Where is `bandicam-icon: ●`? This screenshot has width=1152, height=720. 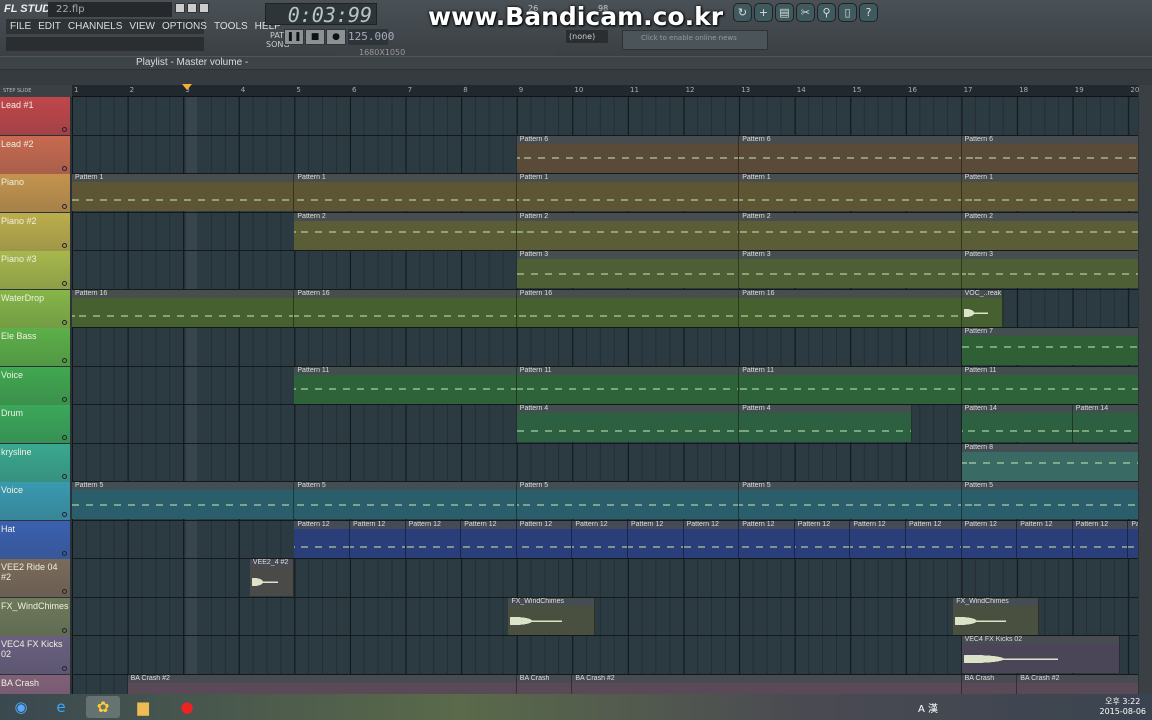 bandicam-icon: ● is located at coordinates (187, 707).